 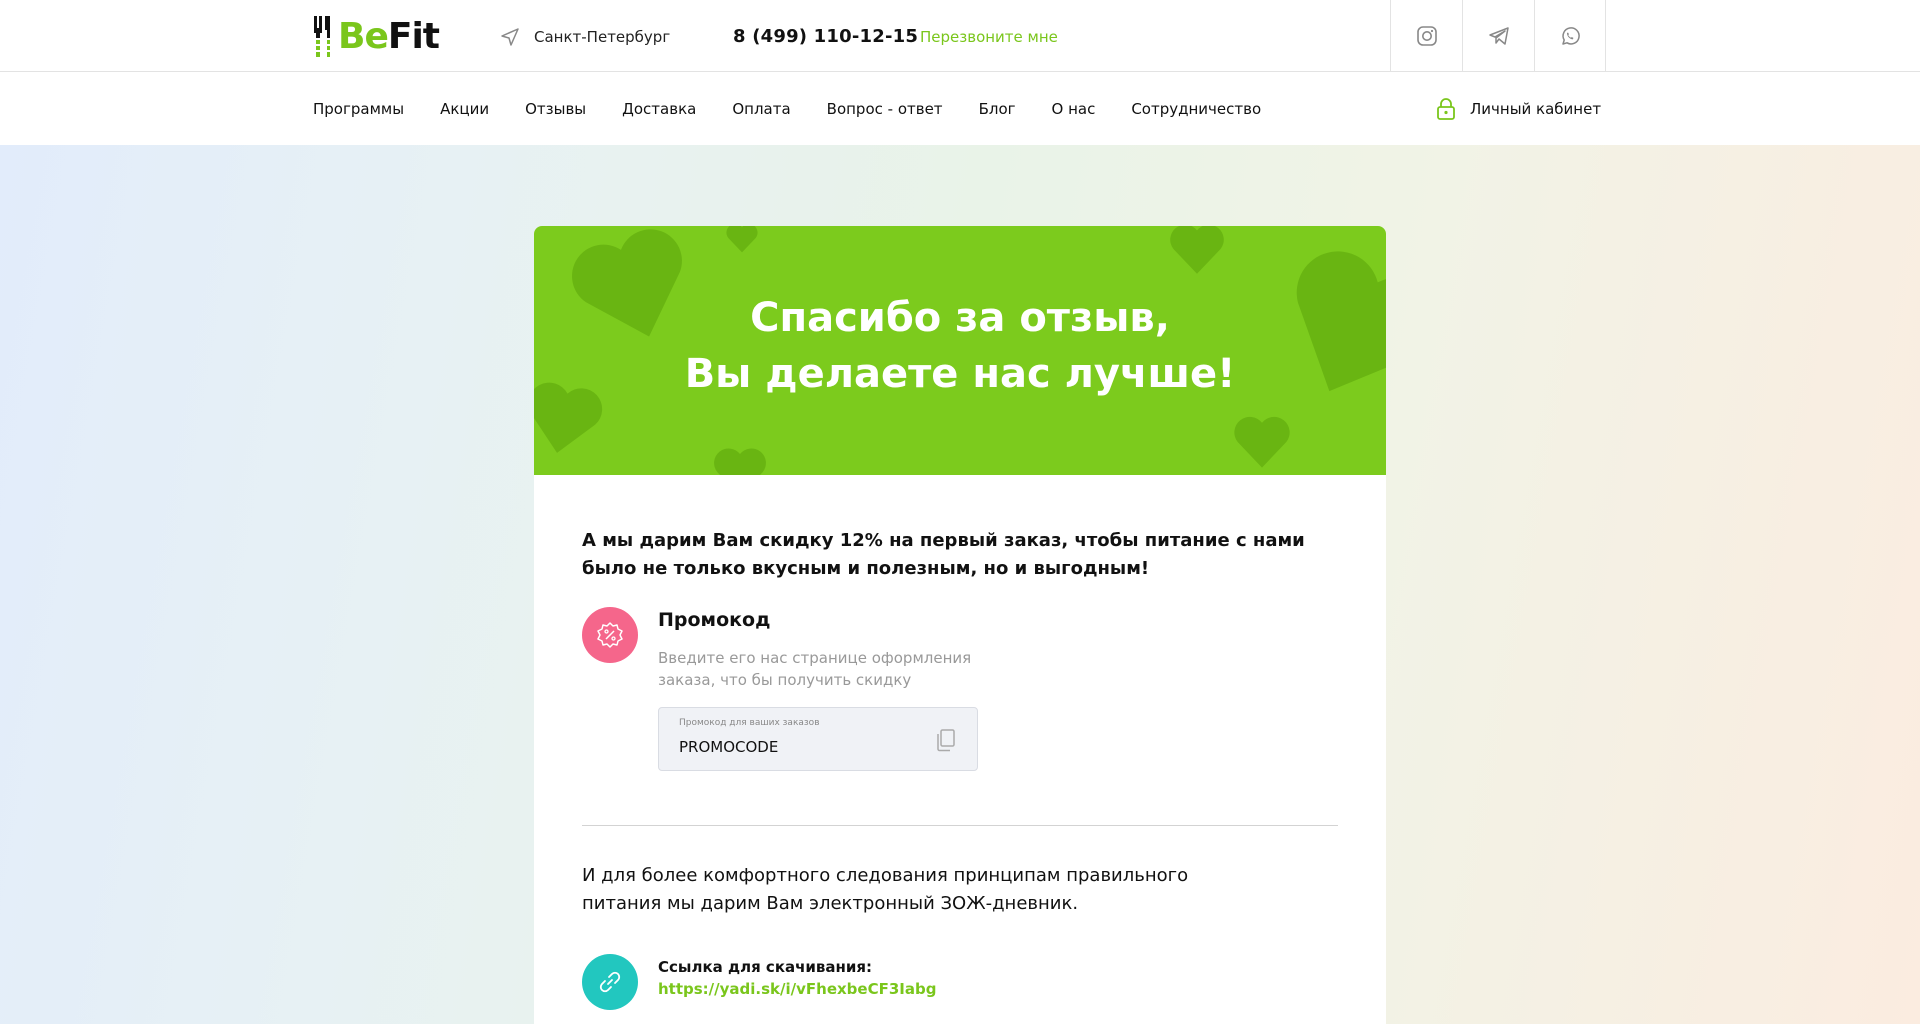 I want to click on promo-code-value: PROMOCODE, so click(x=728, y=747).